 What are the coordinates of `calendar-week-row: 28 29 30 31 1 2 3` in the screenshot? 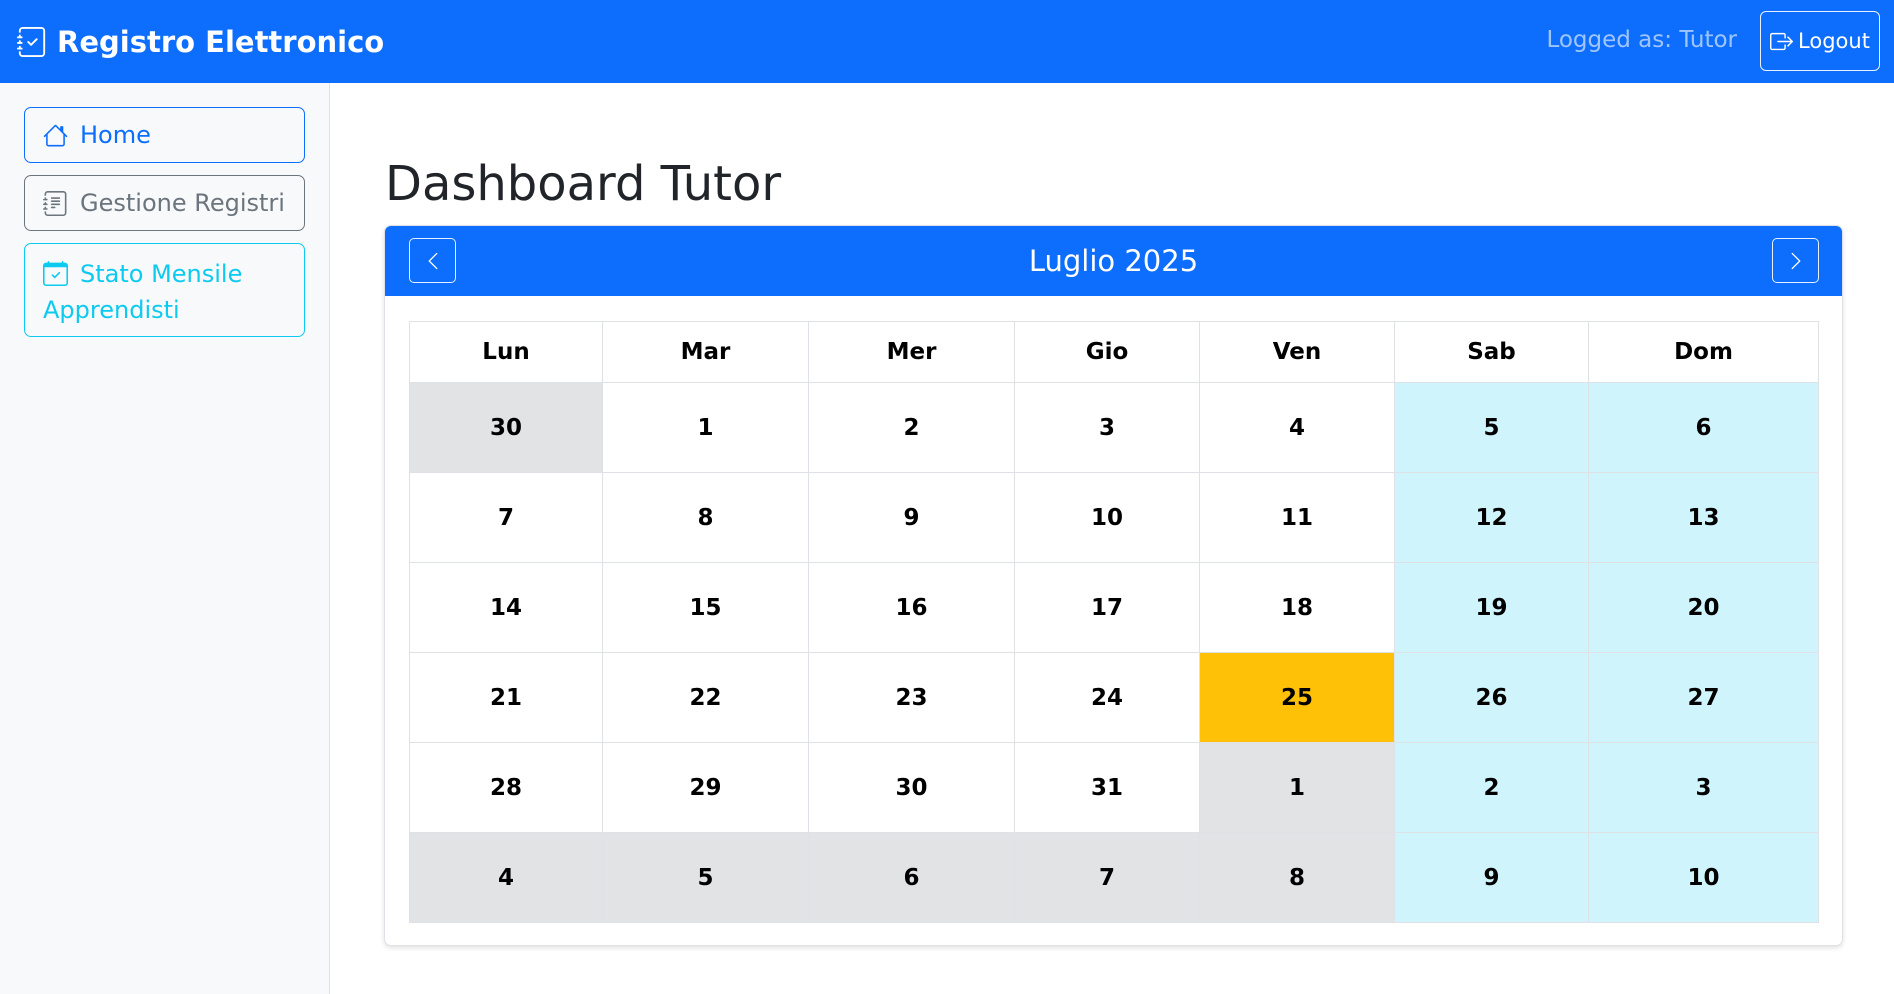 It's located at (1114, 787).